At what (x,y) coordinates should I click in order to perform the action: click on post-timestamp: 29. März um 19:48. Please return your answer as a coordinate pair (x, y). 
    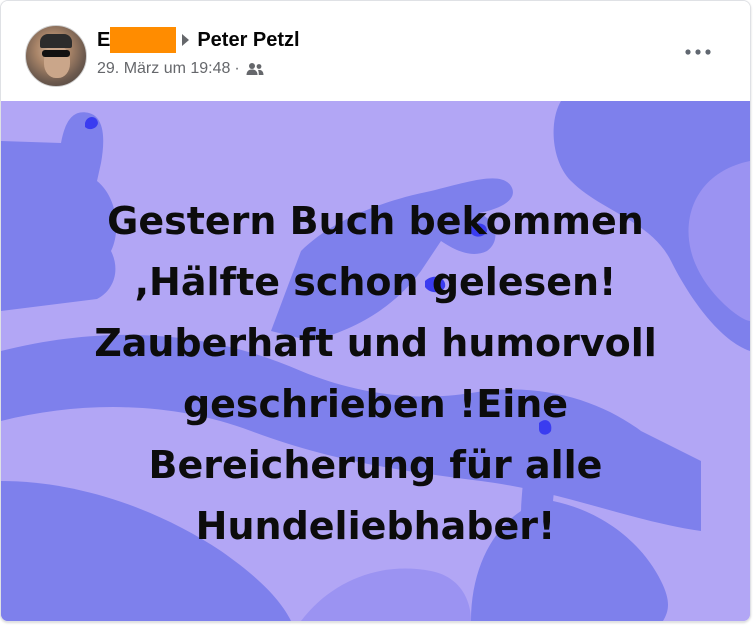
    Looking at the image, I should click on (163, 69).